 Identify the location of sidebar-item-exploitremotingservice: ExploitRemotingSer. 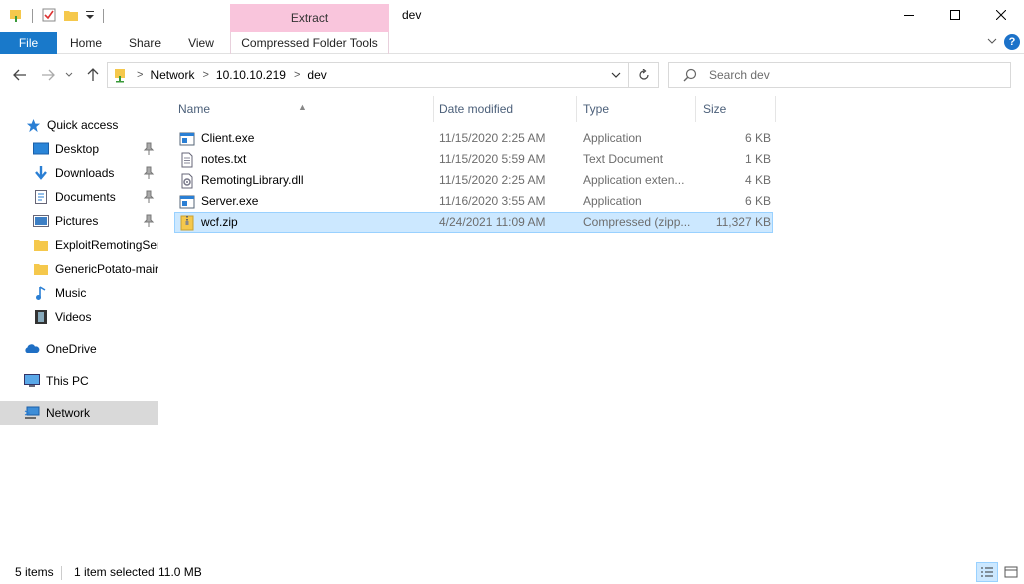
(79, 245).